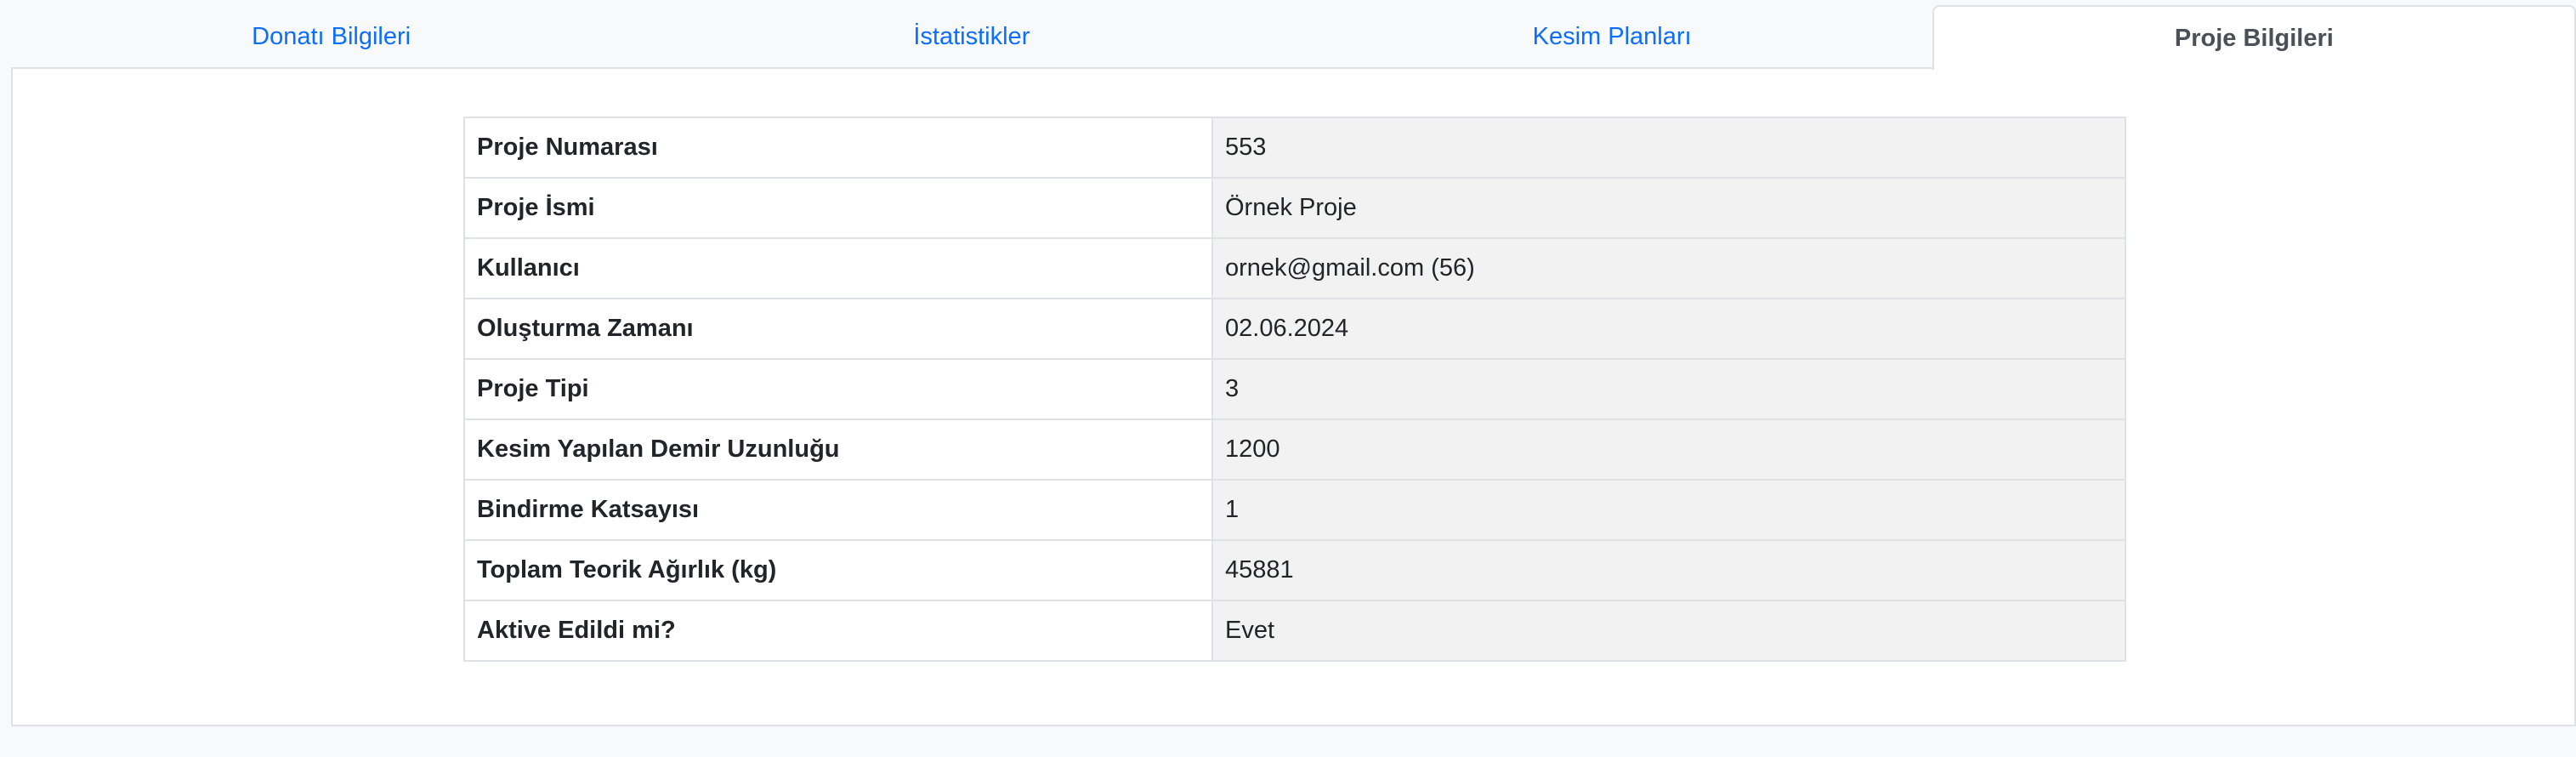 The width and height of the screenshot is (2576, 757). I want to click on row-value: 02.06.2024, so click(1669, 329).